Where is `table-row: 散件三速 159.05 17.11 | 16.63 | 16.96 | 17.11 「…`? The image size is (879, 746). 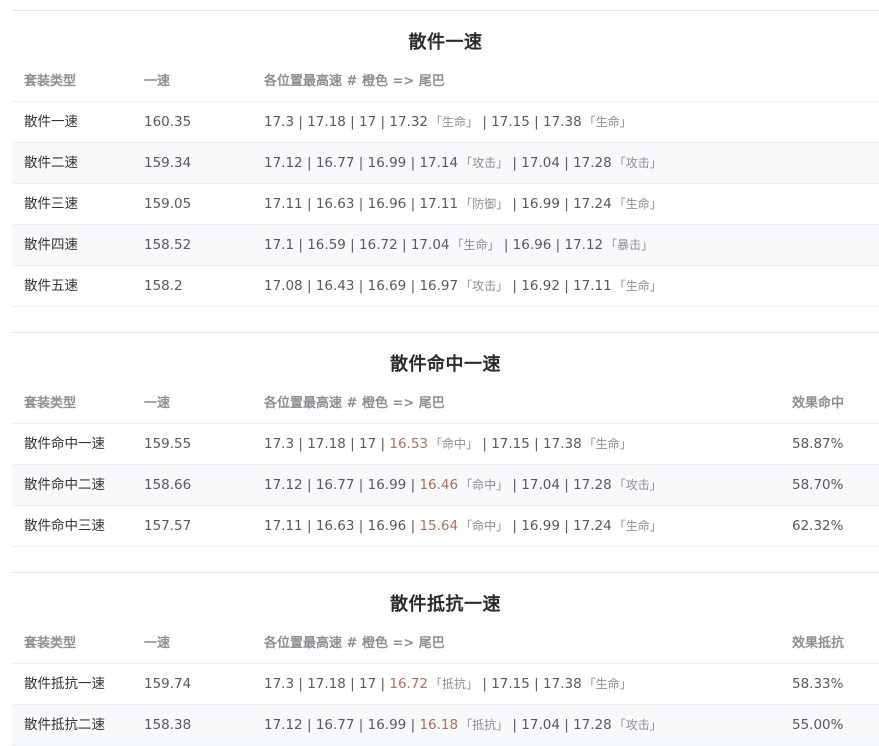
table-row: 散件三速 159.05 17.11 | 16.63 | 16.96 | 17.11 「… is located at coordinates (445, 204).